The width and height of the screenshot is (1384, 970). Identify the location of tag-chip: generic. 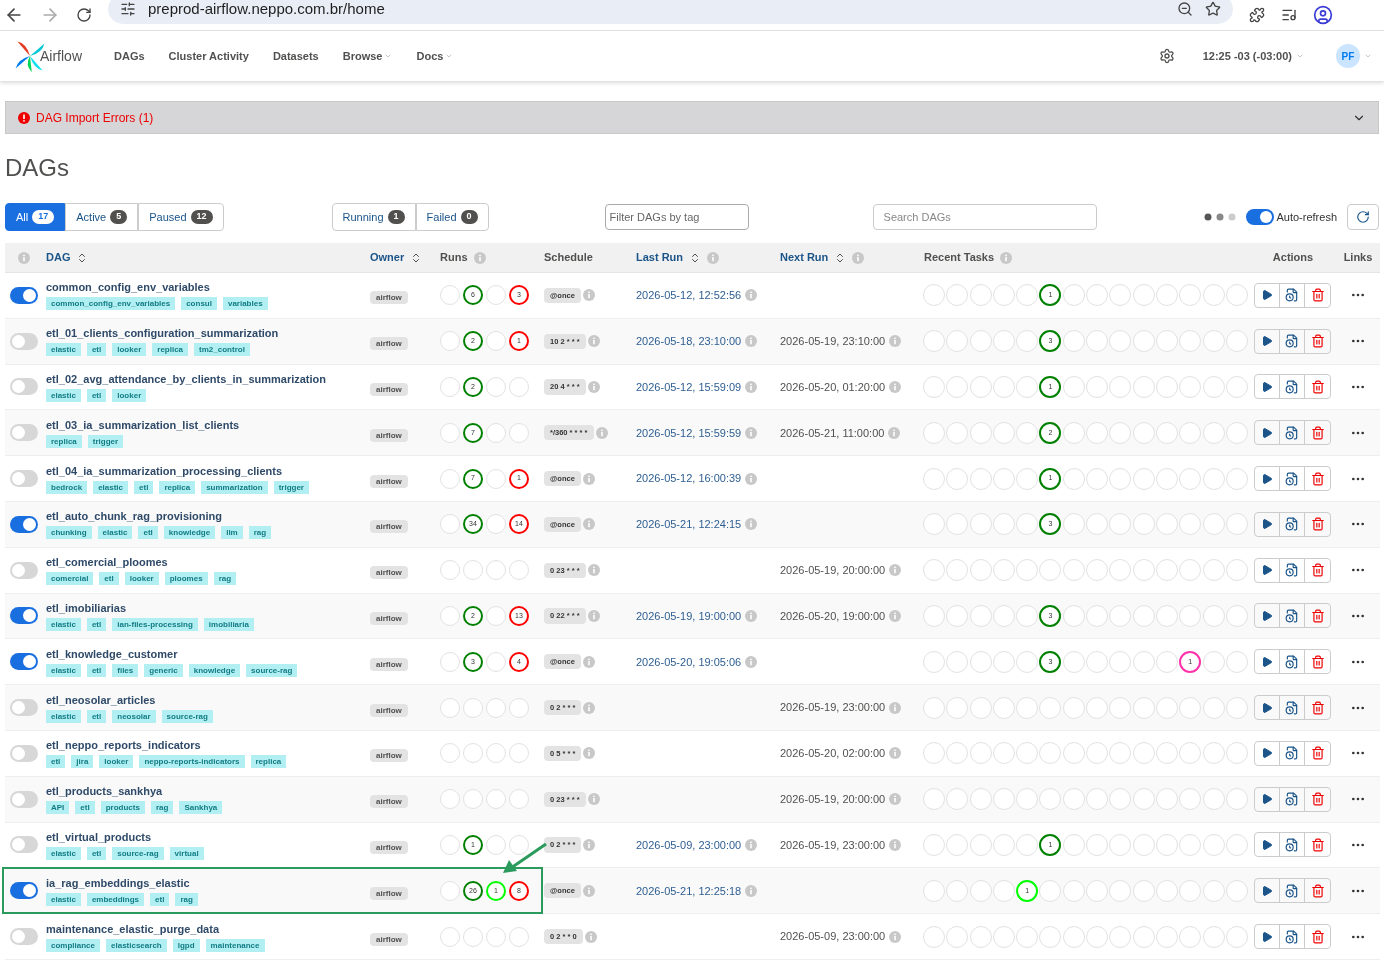
(163, 670).